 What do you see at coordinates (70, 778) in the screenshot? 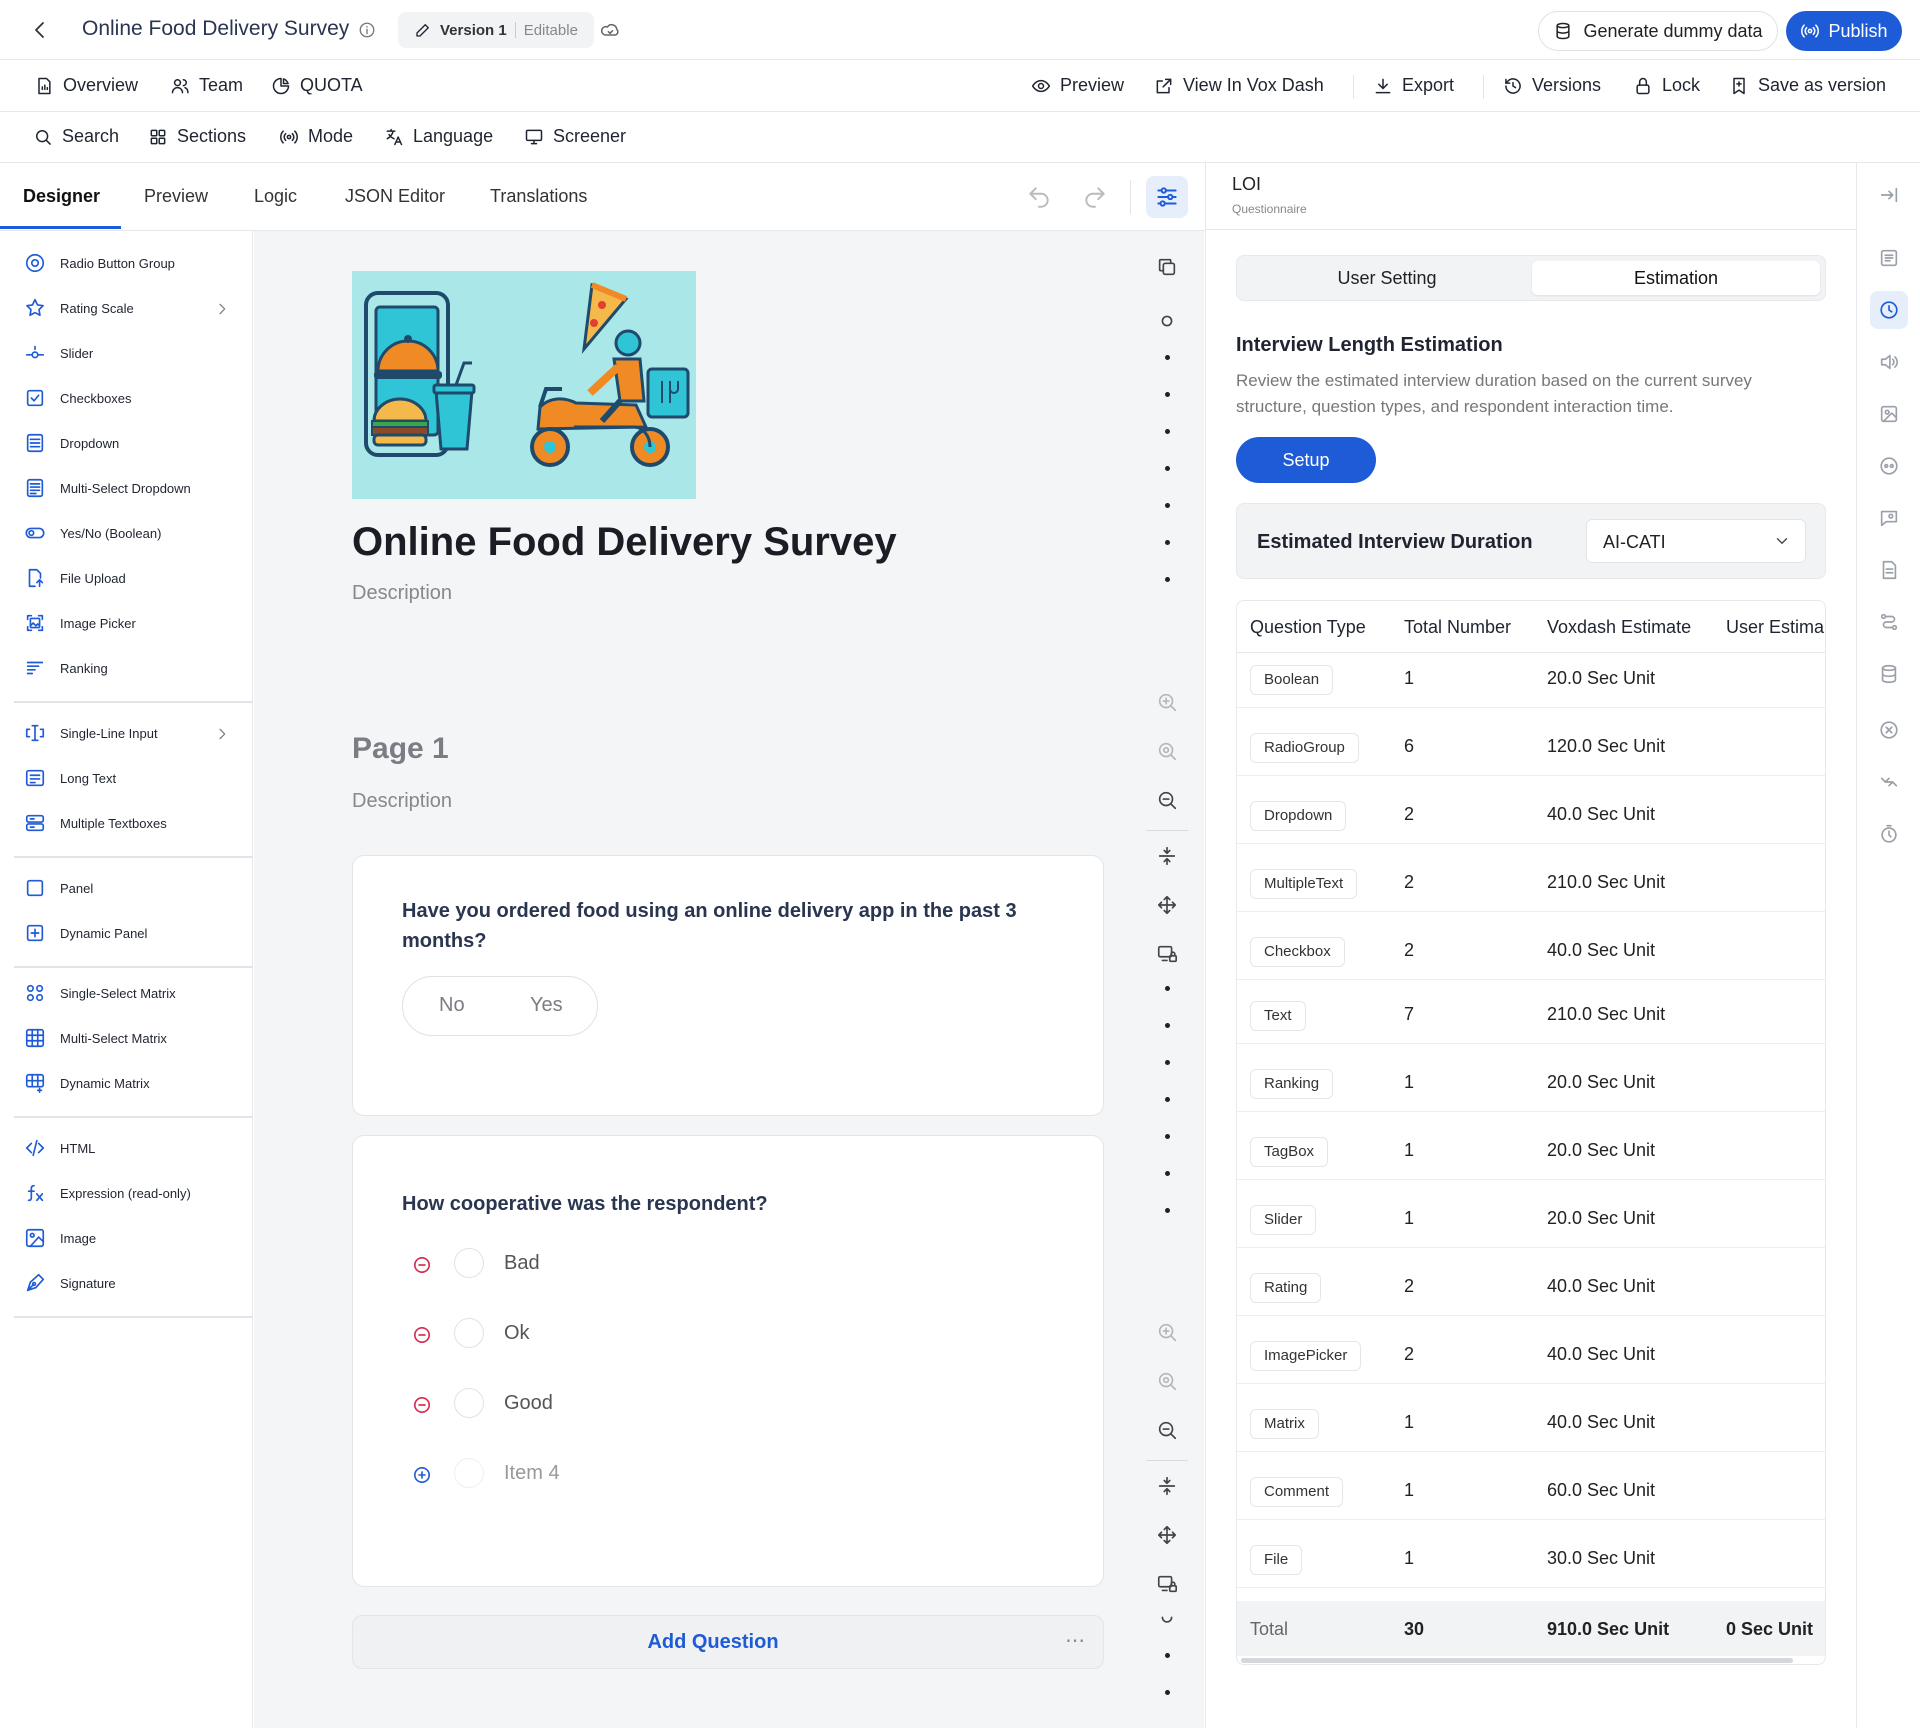
I see `tool-long-text: Long Text` at bounding box center [70, 778].